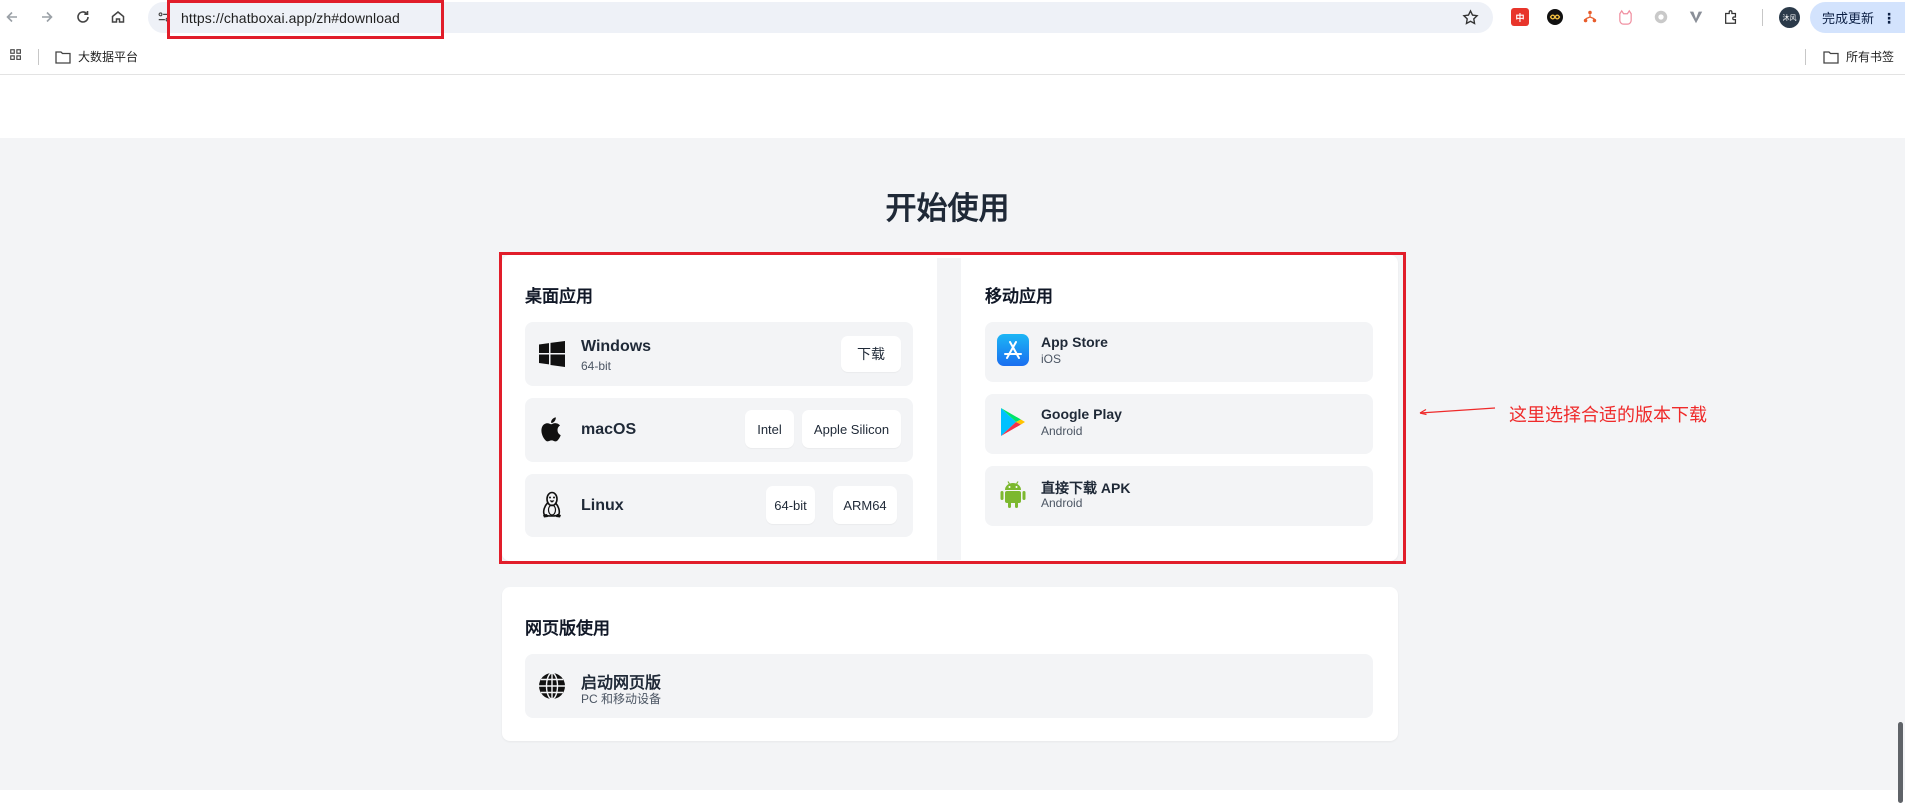  Describe the element at coordinates (1590, 17) in the screenshot. I see `extension-network-icon` at that location.